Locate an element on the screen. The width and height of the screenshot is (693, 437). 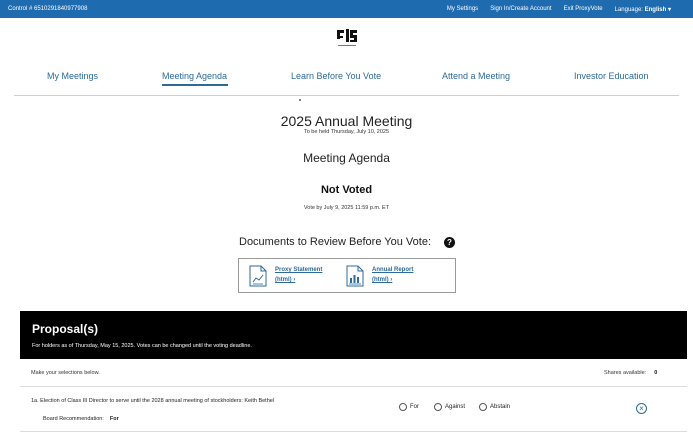
proxy-statement-icon is located at coordinates (258, 276).